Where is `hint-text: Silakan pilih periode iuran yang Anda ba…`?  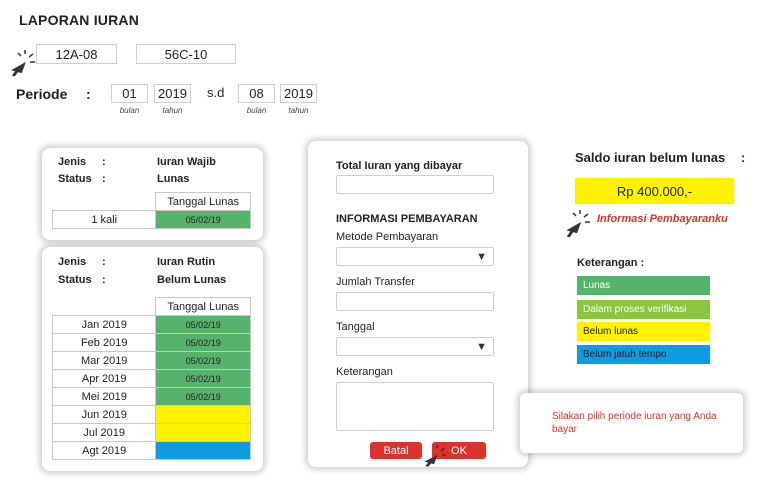 hint-text: Silakan pilih periode iuran yang Anda ba… is located at coordinates (634, 423).